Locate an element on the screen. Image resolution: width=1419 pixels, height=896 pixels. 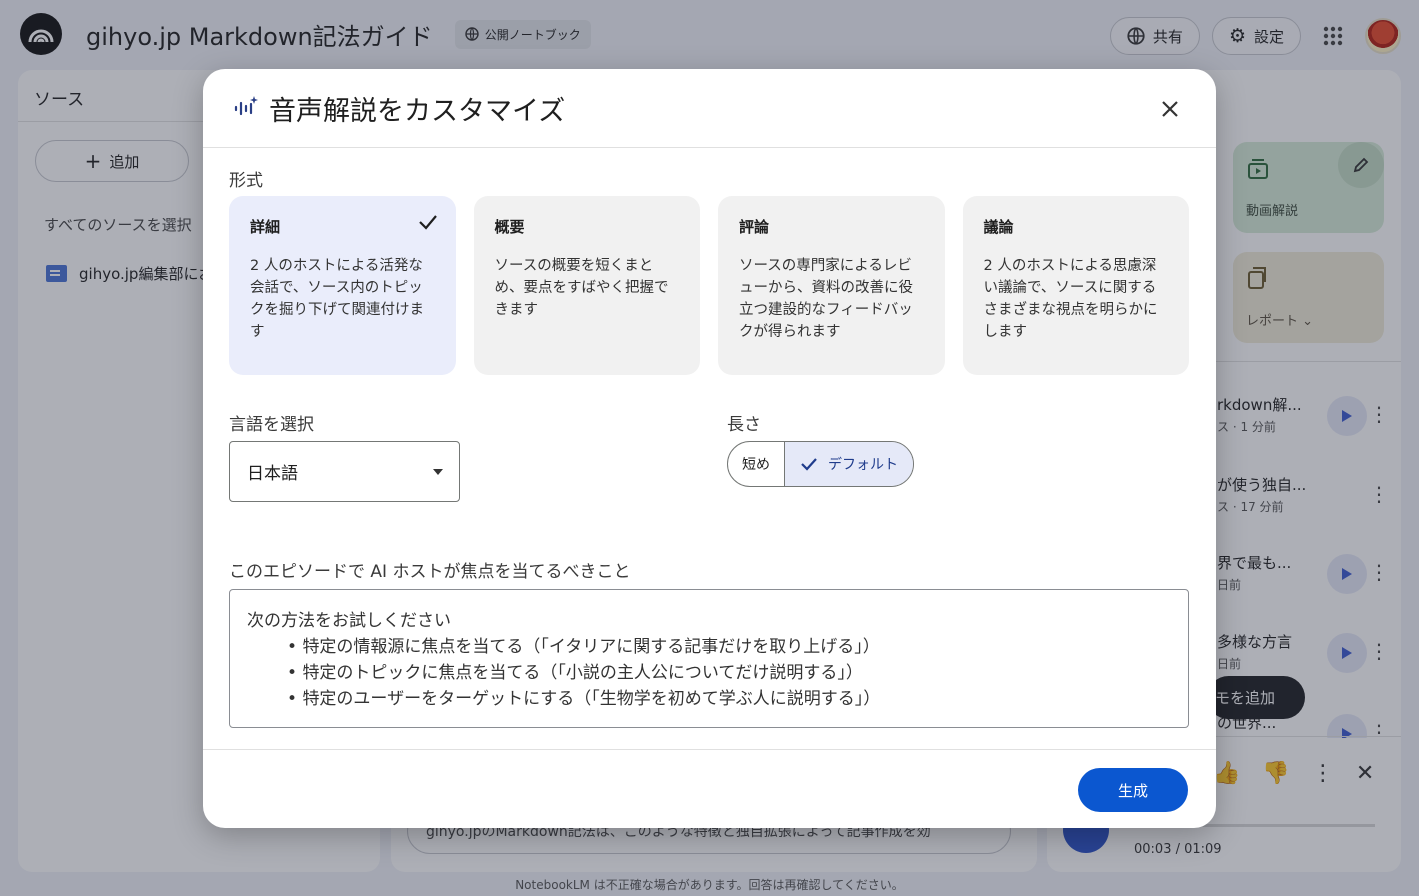
format-option-desc: 2 人のホストによる思慮深い議論で、ソースに関するさまざまな視点を明らかにします is located at coordinates (1070, 299).